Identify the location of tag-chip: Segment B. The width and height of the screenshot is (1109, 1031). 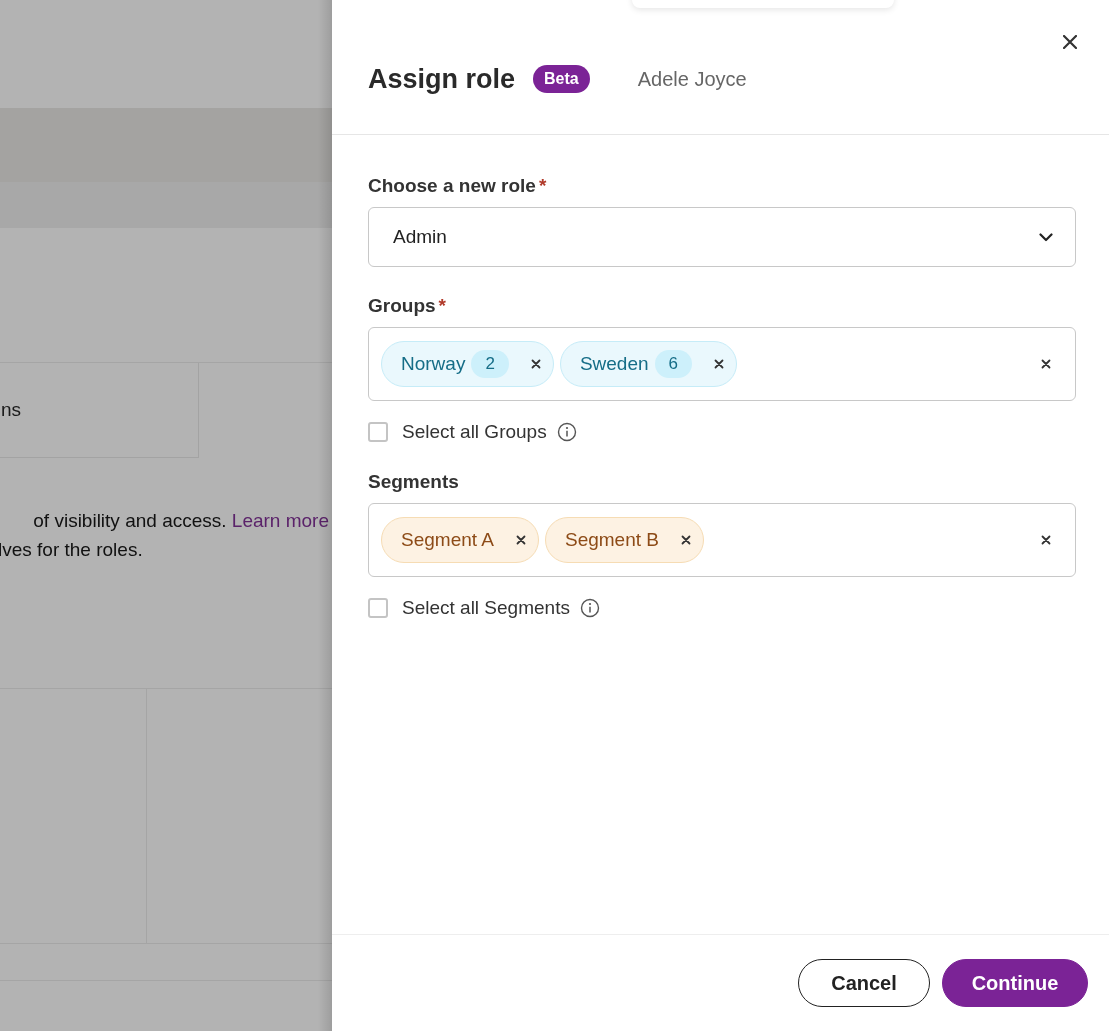
(624, 540).